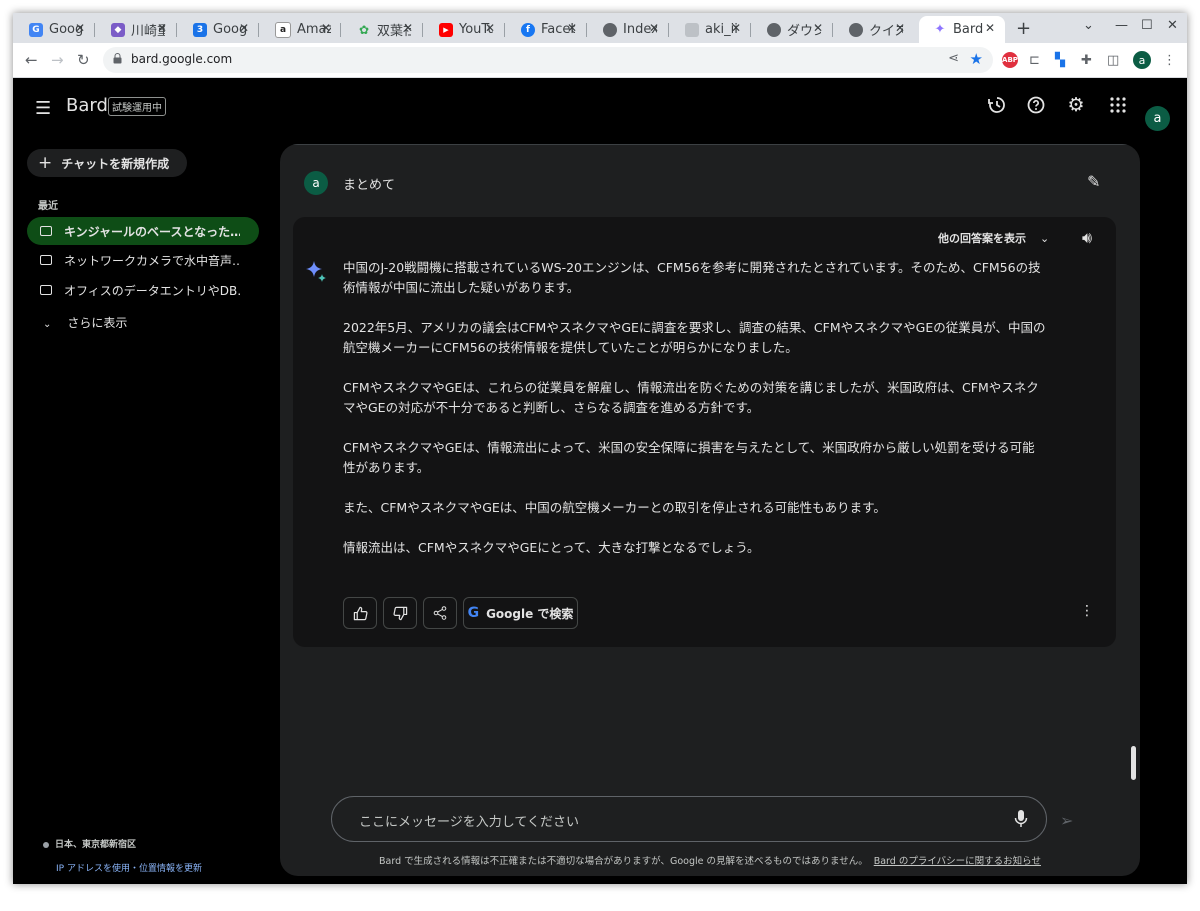 This screenshot has width=1200, height=911. Describe the element at coordinates (1157, 118) in the screenshot. I see `account-avatar: a` at that location.